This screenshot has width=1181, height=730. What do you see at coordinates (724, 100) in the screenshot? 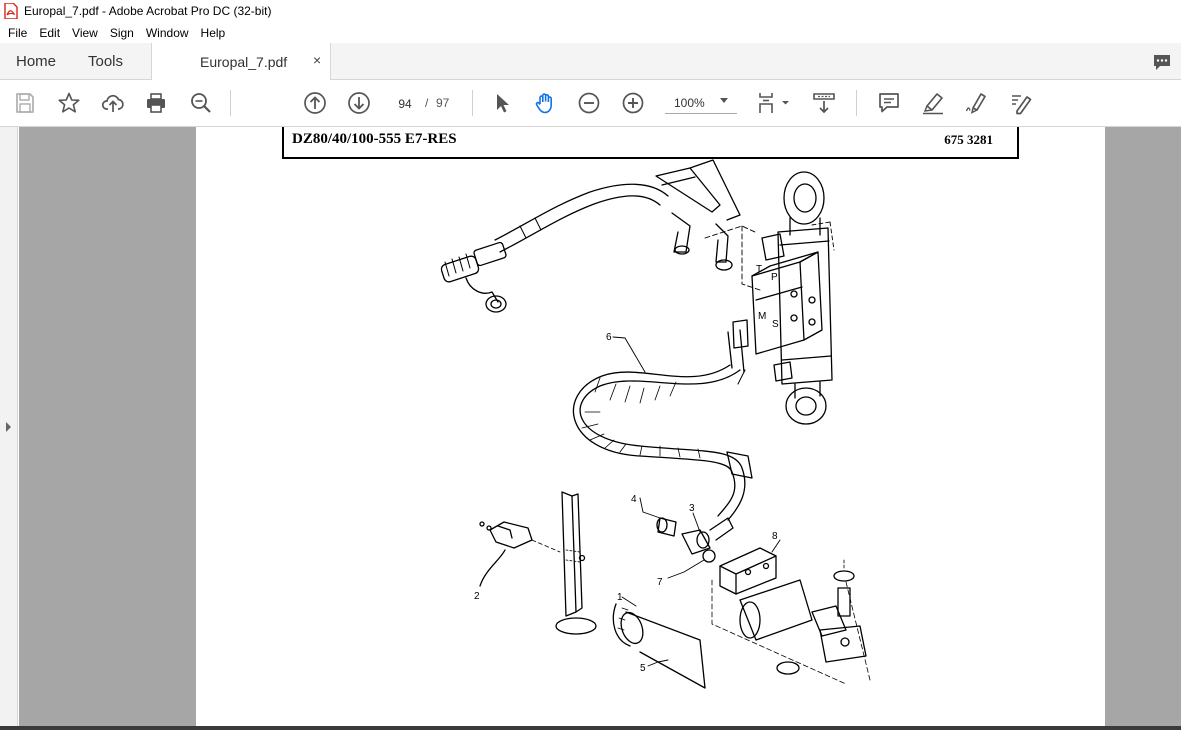
I see `chevron-down-icon` at bounding box center [724, 100].